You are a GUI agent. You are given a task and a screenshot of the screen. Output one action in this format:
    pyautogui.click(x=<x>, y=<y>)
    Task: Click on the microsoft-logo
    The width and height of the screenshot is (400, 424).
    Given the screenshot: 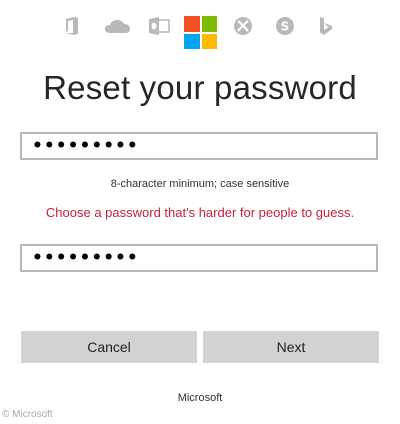 What is the action you would take?
    pyautogui.click(x=200, y=32)
    